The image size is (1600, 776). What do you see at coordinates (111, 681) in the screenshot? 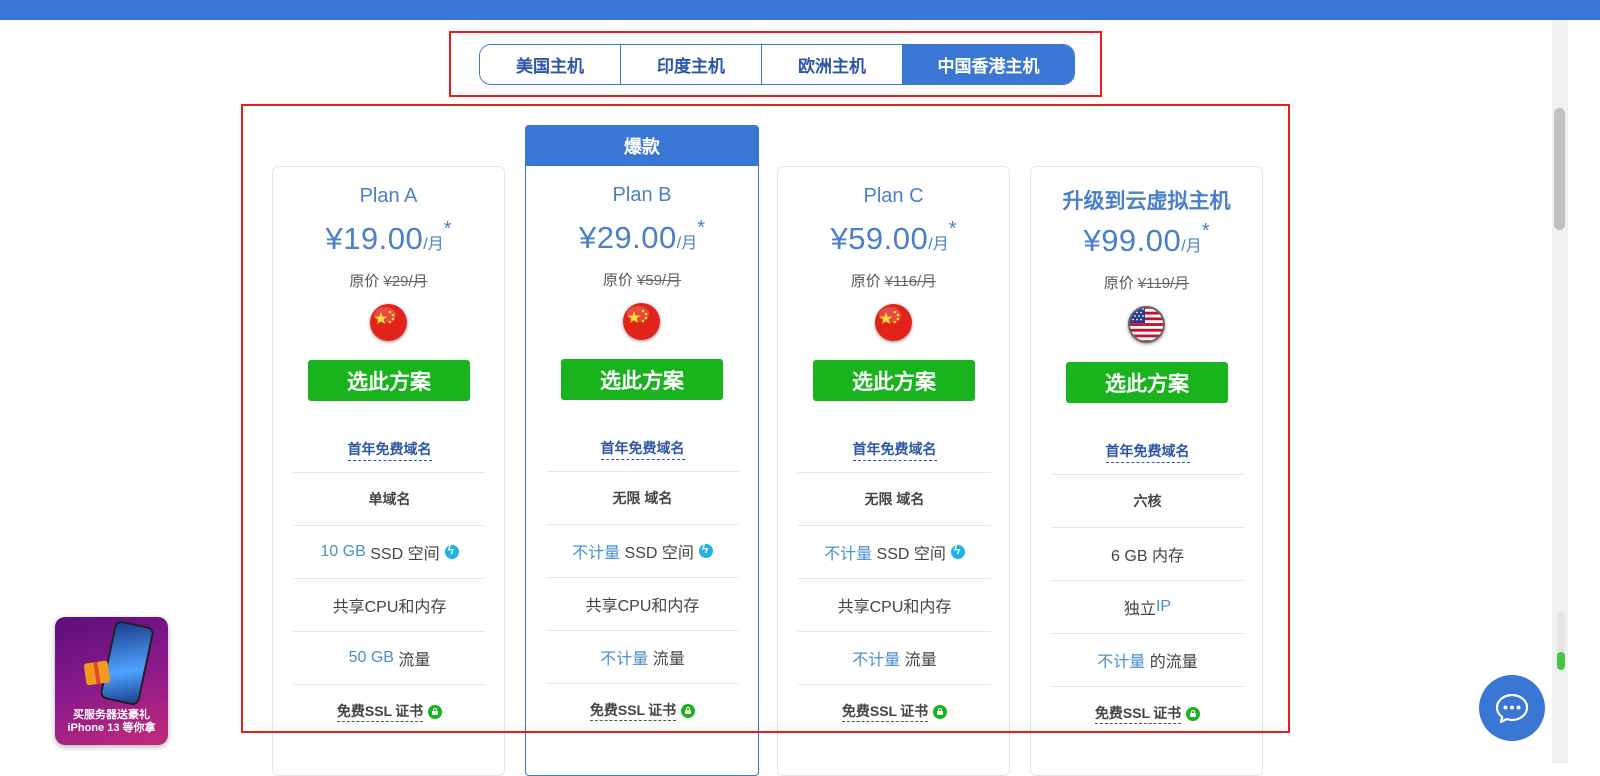
I see `promo-banner: 买服务器送豪礼 iPhone 13 等你拿` at bounding box center [111, 681].